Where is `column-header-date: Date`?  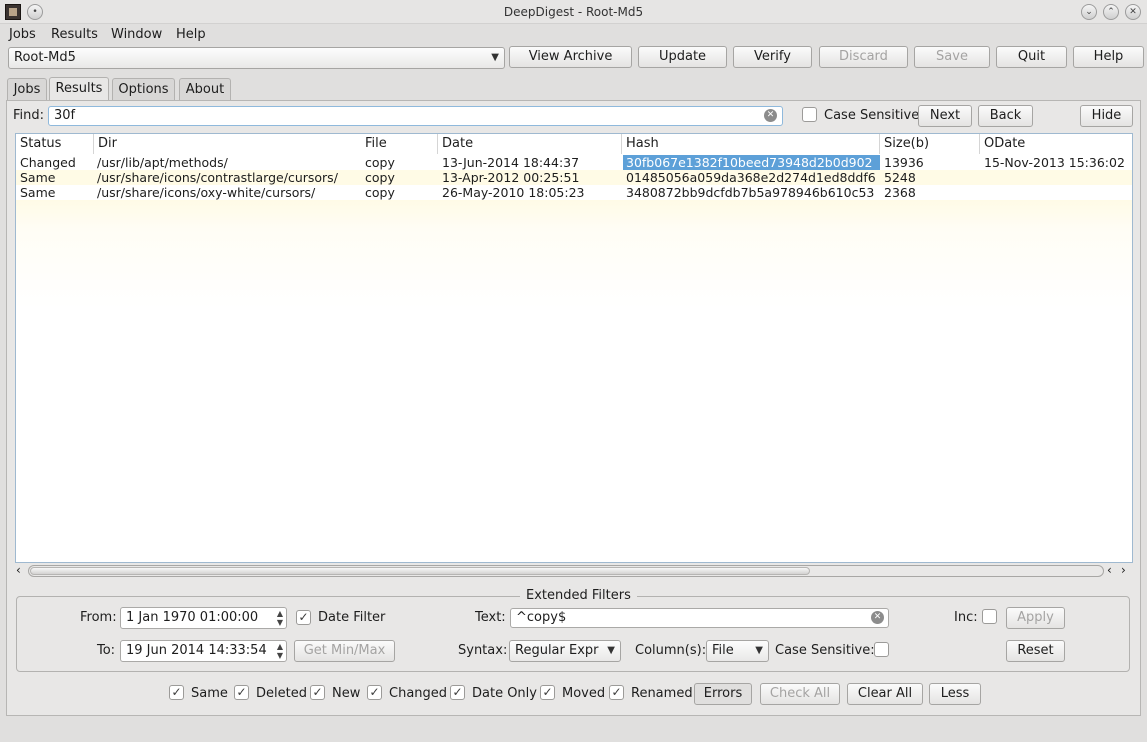 column-header-date: Date is located at coordinates (530, 144).